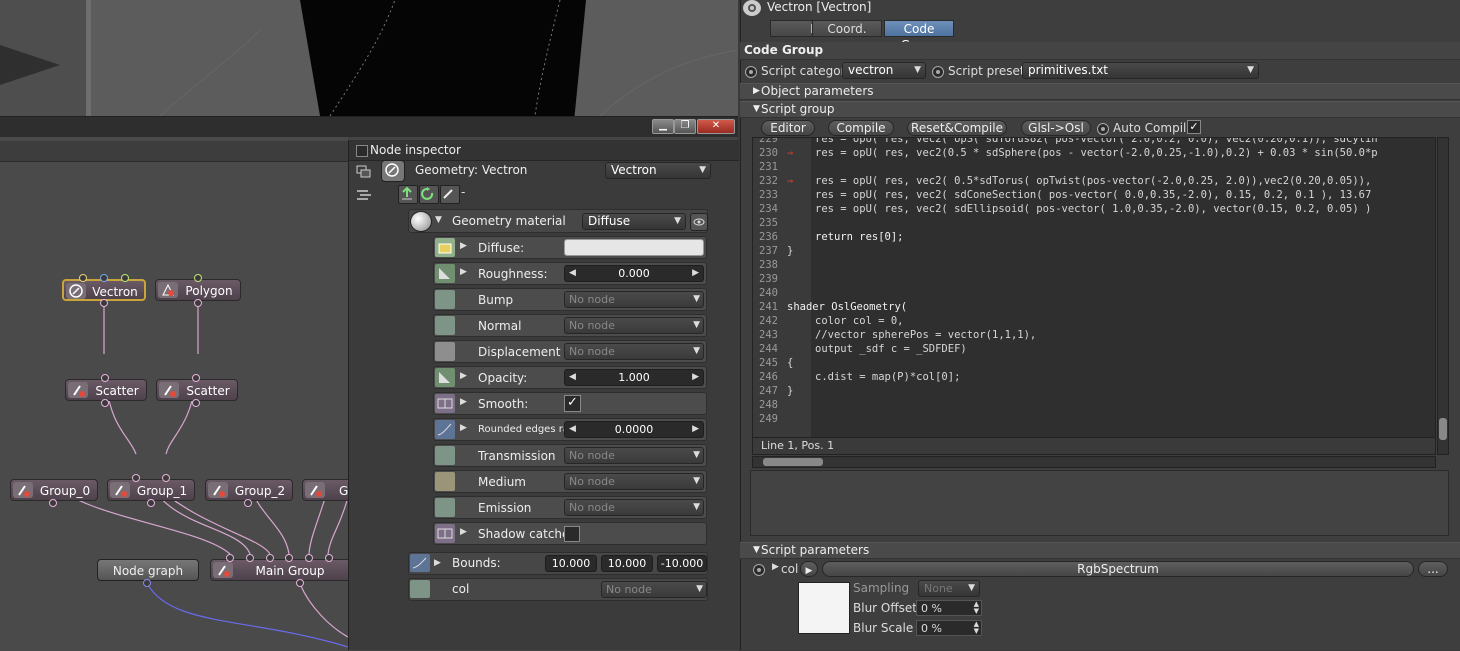 The width and height of the screenshot is (1460, 651). What do you see at coordinates (106, 390) in the screenshot?
I see `node-scatter-1: Scatter` at bounding box center [106, 390].